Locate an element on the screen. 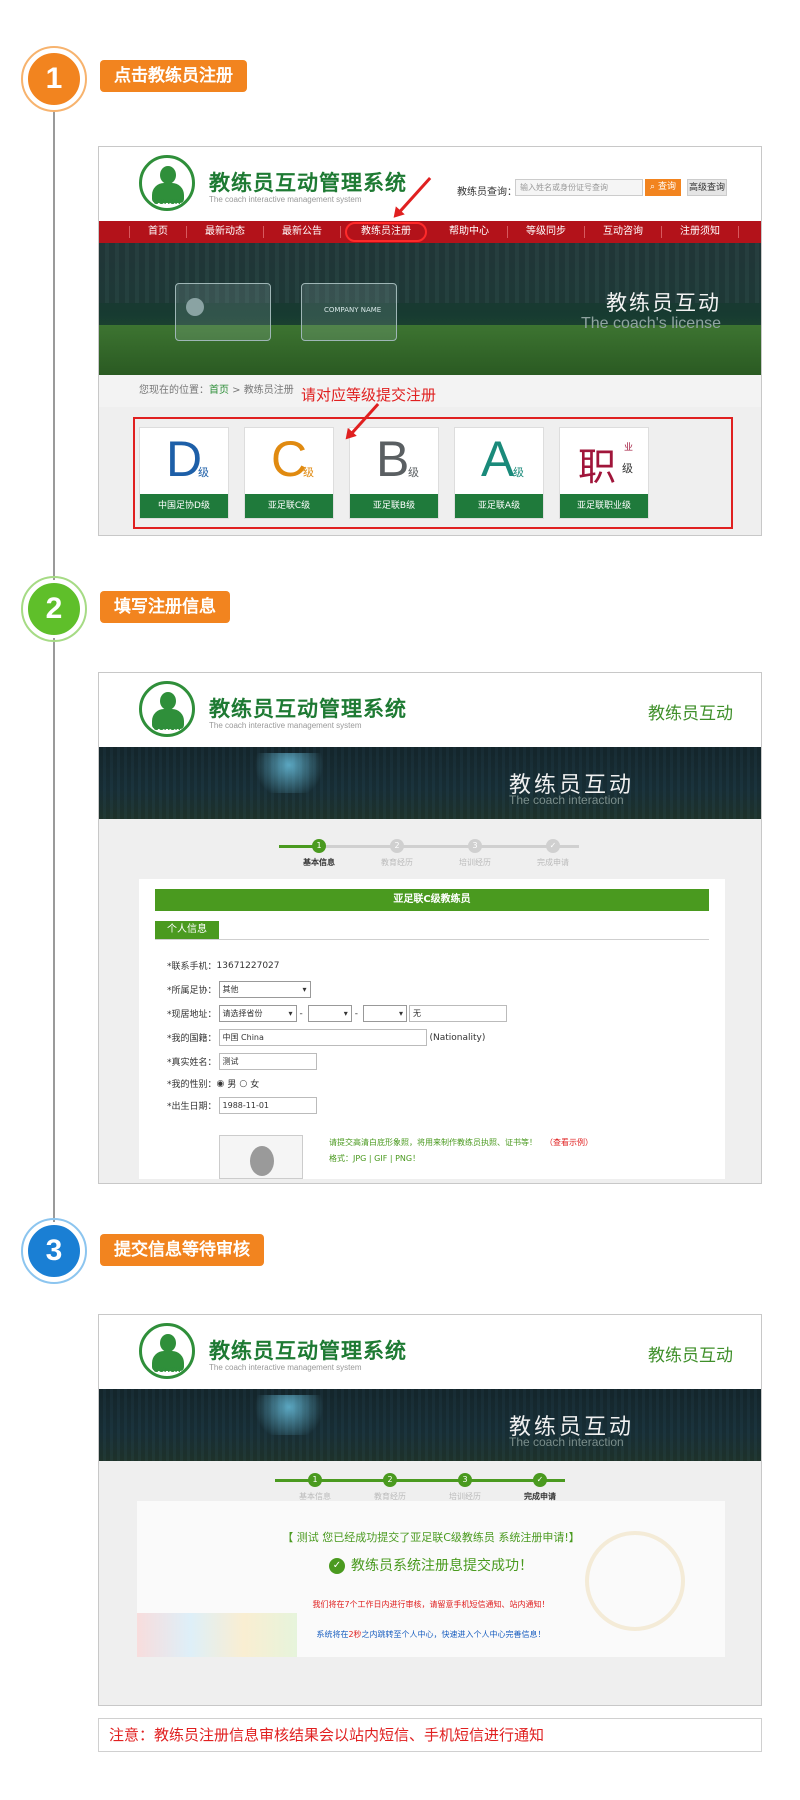 The image size is (800, 1800). row-phone: *联系手机： 13671227027 is located at coordinates (223, 966).